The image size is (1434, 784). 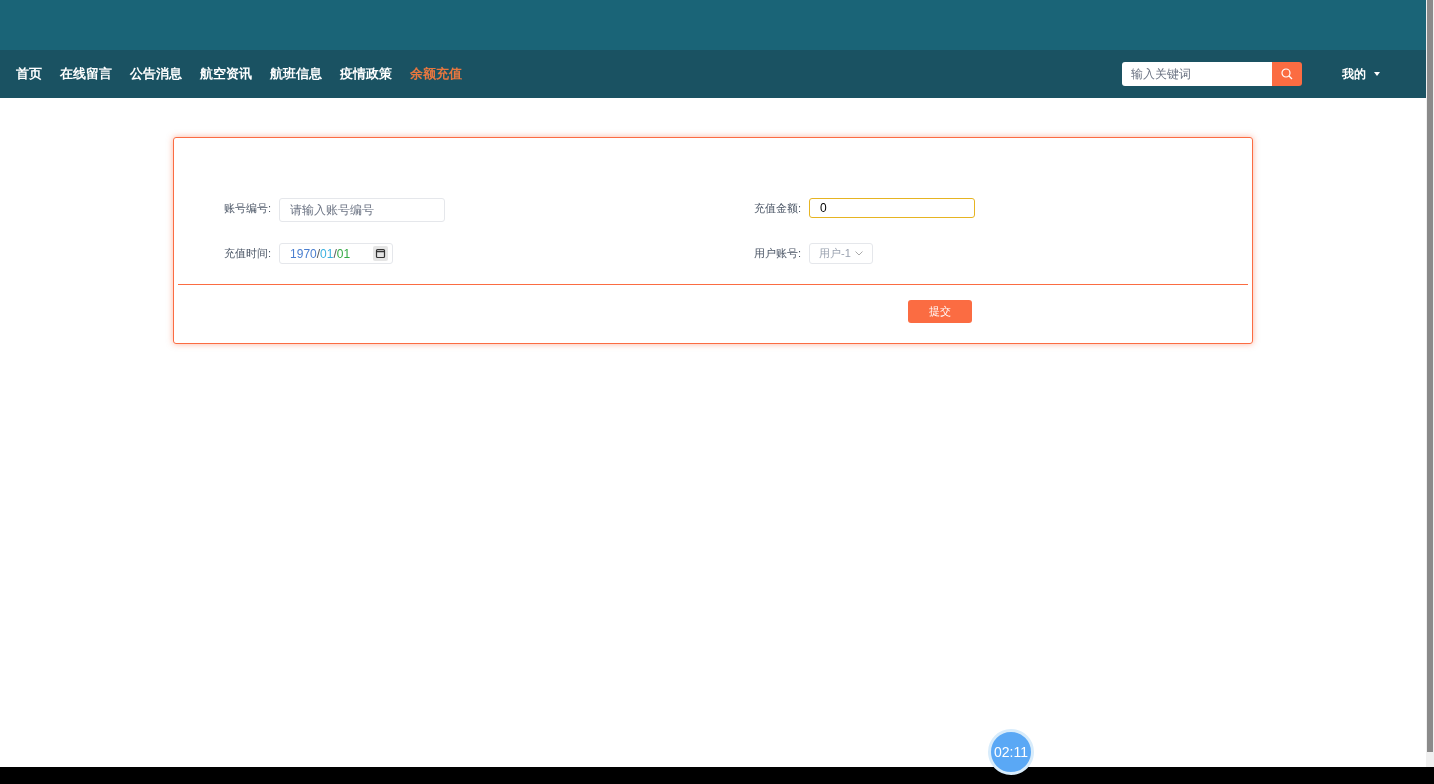 I want to click on nav-link: 在线留言, so click(x=86, y=74).